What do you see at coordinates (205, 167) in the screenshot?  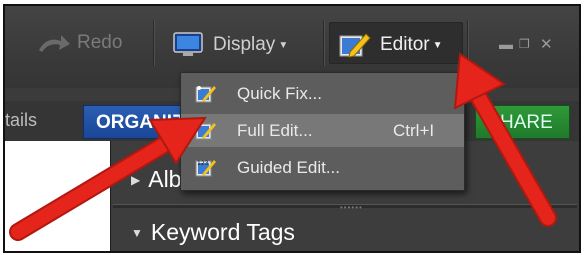 I see `guided-edit-icon: 123` at bounding box center [205, 167].